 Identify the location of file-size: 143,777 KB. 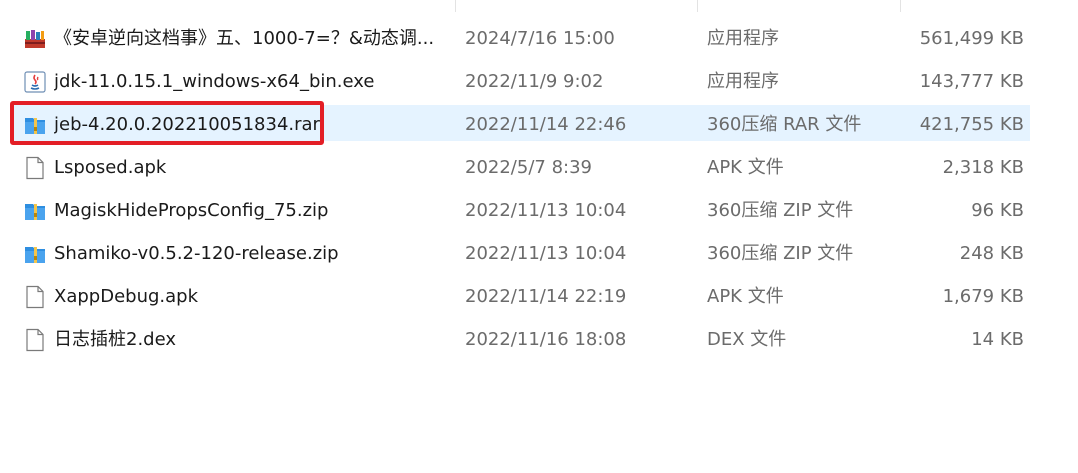
(971, 81).